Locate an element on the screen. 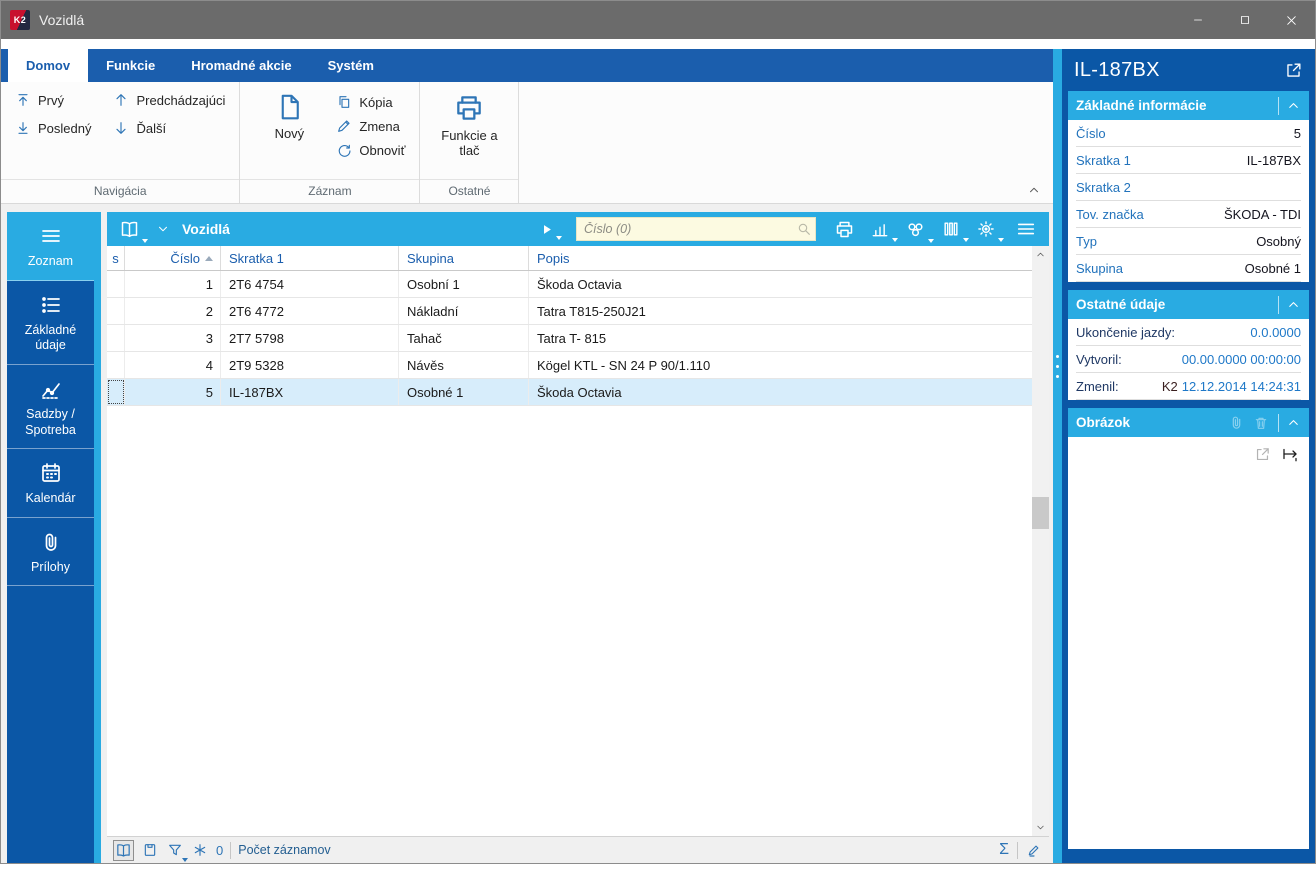 The width and height of the screenshot is (1316, 869). delete-image-button is located at coordinates (1261, 423).